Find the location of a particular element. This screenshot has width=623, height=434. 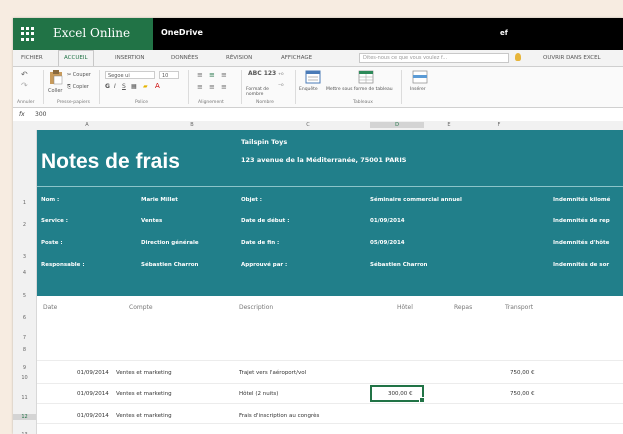

cut-button: ✂ Couper is located at coordinates (79, 75).